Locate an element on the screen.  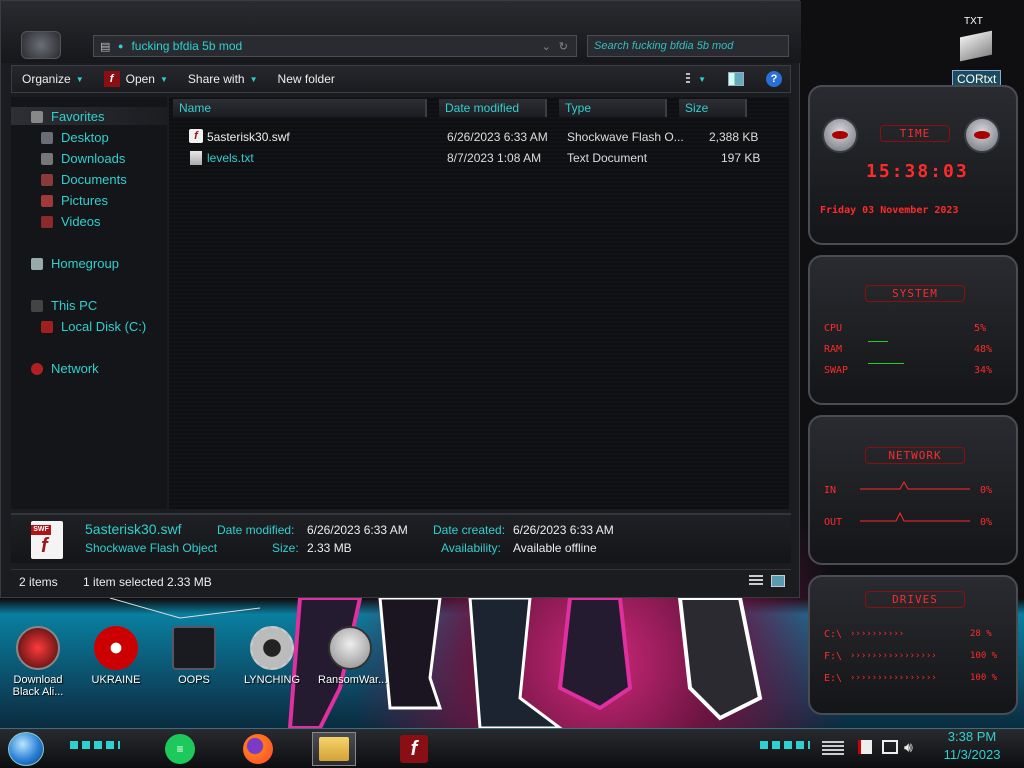
desktop-icon-label: OOPS is located at coordinates (194, 680).